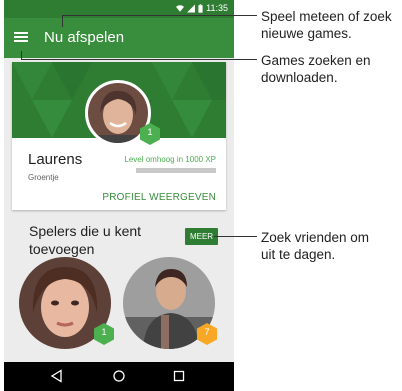 The width and height of the screenshot is (402, 391). What do you see at coordinates (57, 376) in the screenshot?
I see `back-icon` at bounding box center [57, 376].